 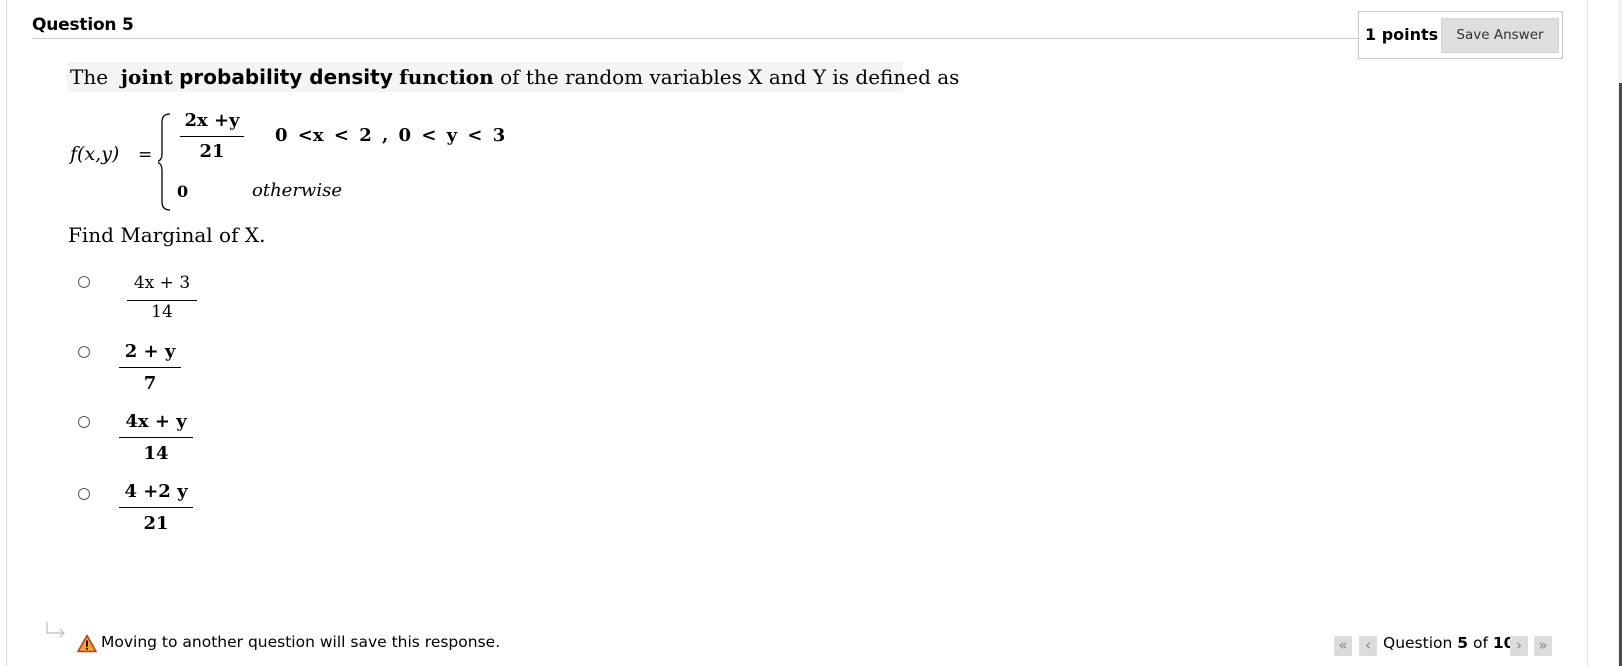 I want to click on points-panel: 1 points Save Answer, so click(x=1460, y=35).